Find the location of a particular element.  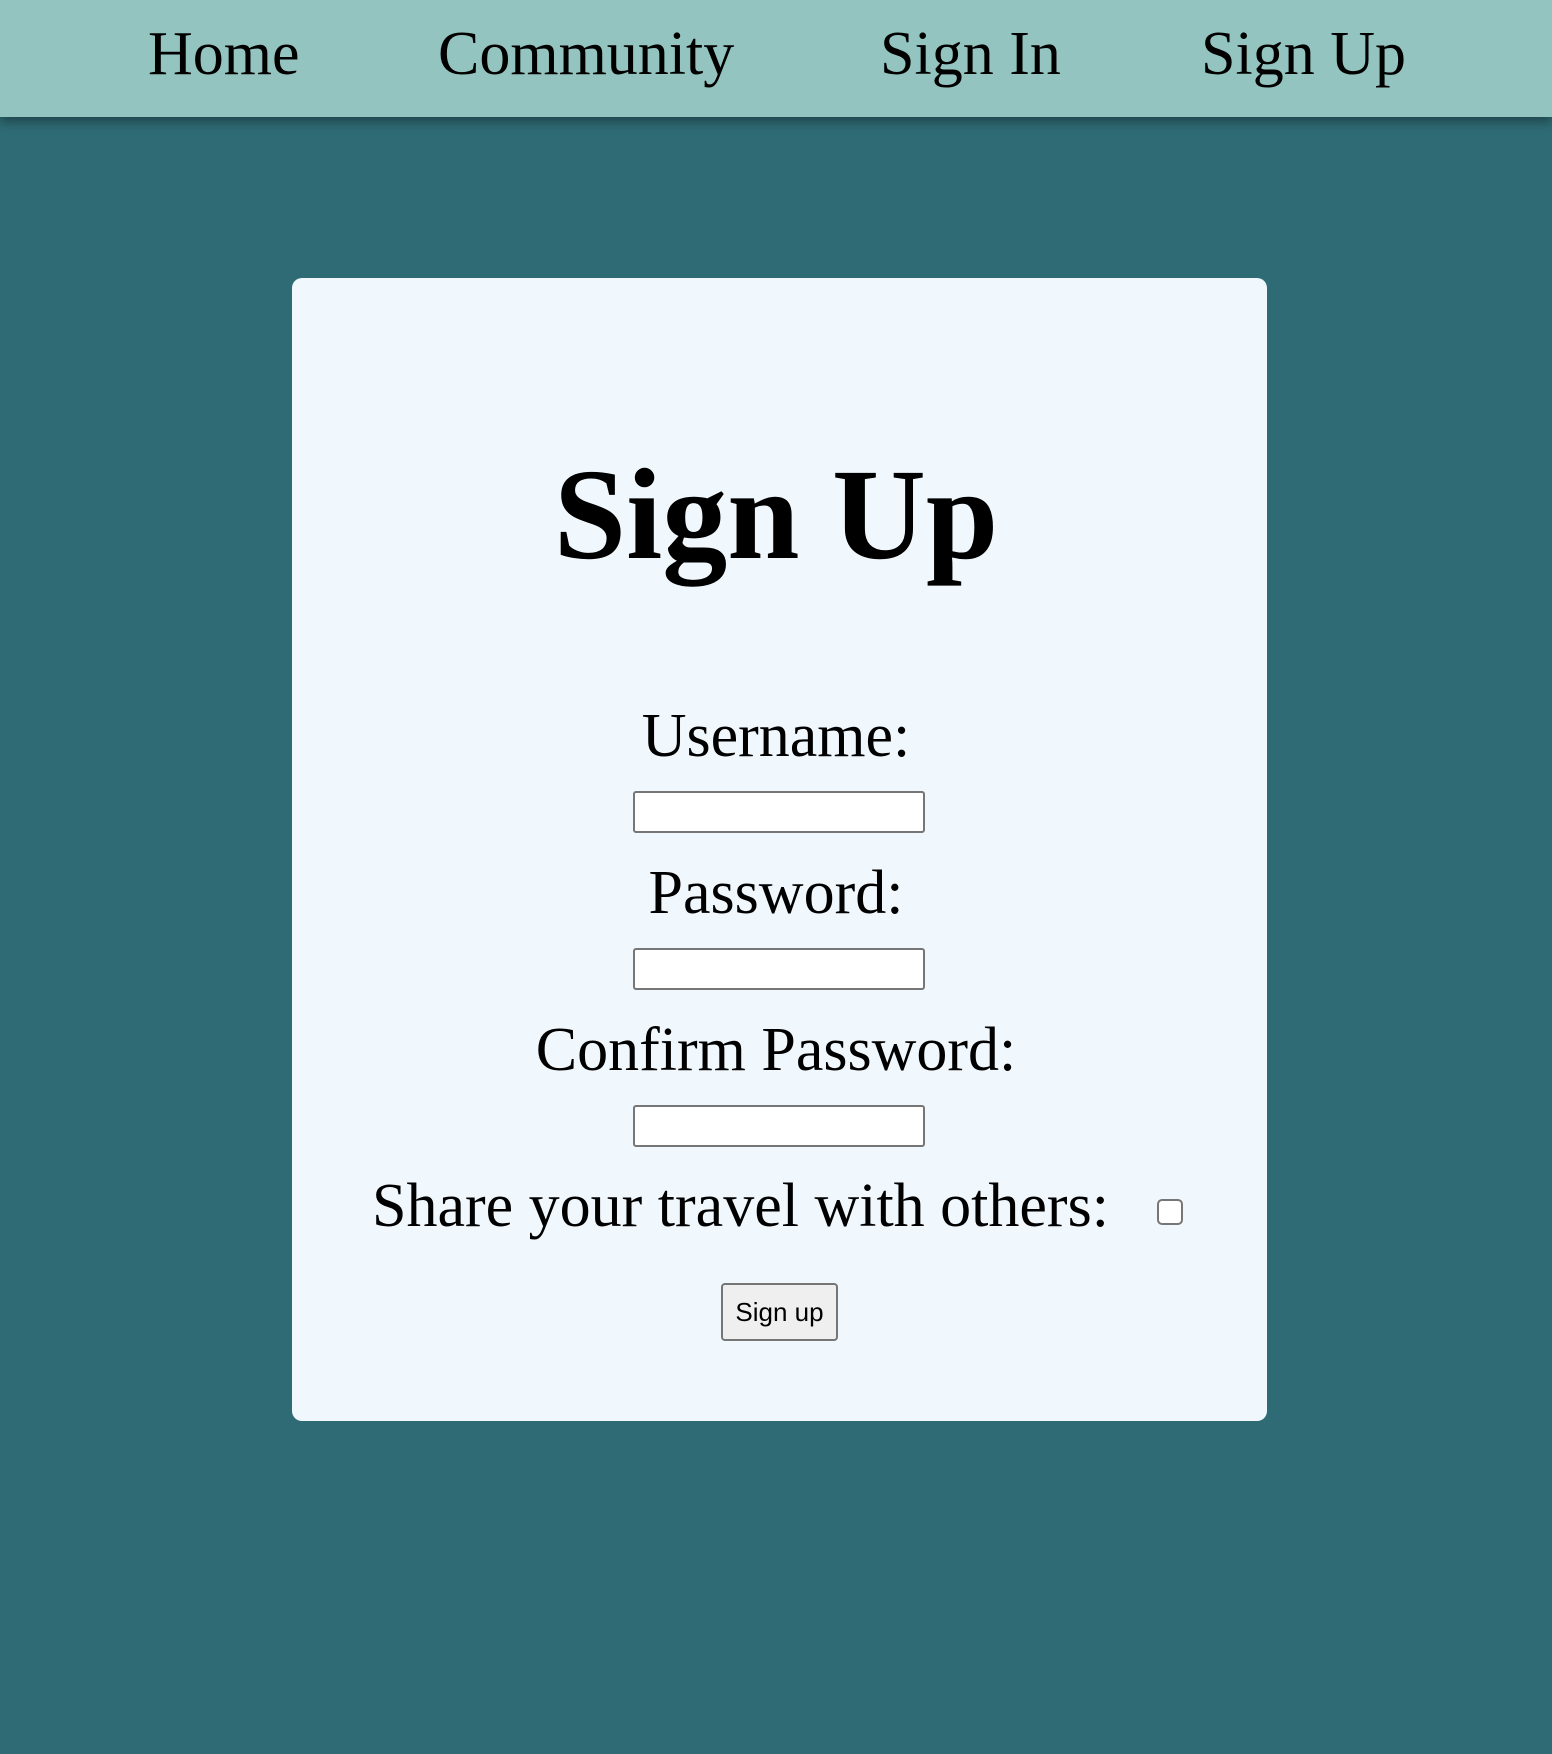

nav-community-link: Community is located at coordinates (586, 54).